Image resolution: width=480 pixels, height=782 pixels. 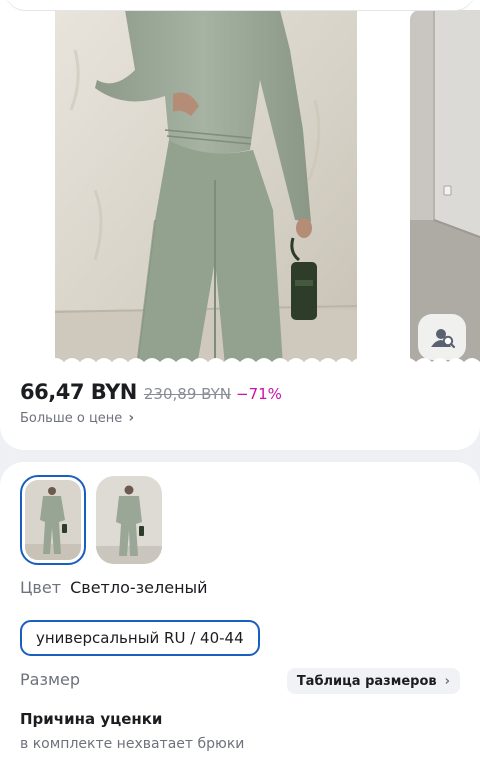 What do you see at coordinates (91, 719) in the screenshot?
I see `markdown-reason-title: Причина уценки` at bounding box center [91, 719].